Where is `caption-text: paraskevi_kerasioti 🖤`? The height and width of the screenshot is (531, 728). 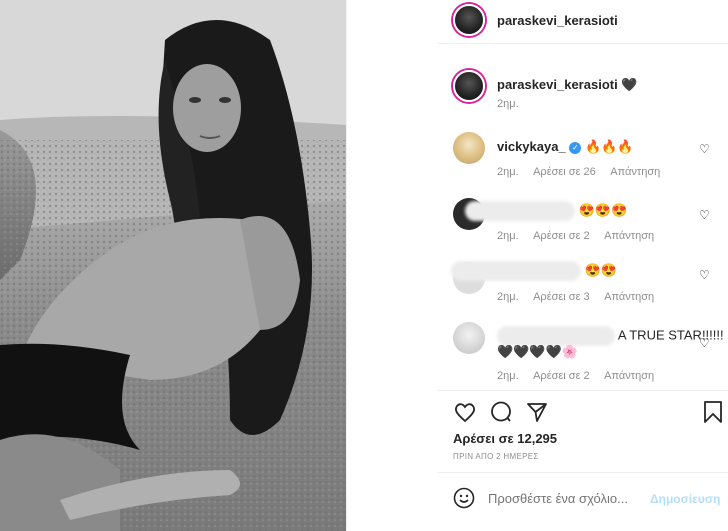
caption-text: paraskevi_kerasioti 🖤 is located at coordinates (567, 84).